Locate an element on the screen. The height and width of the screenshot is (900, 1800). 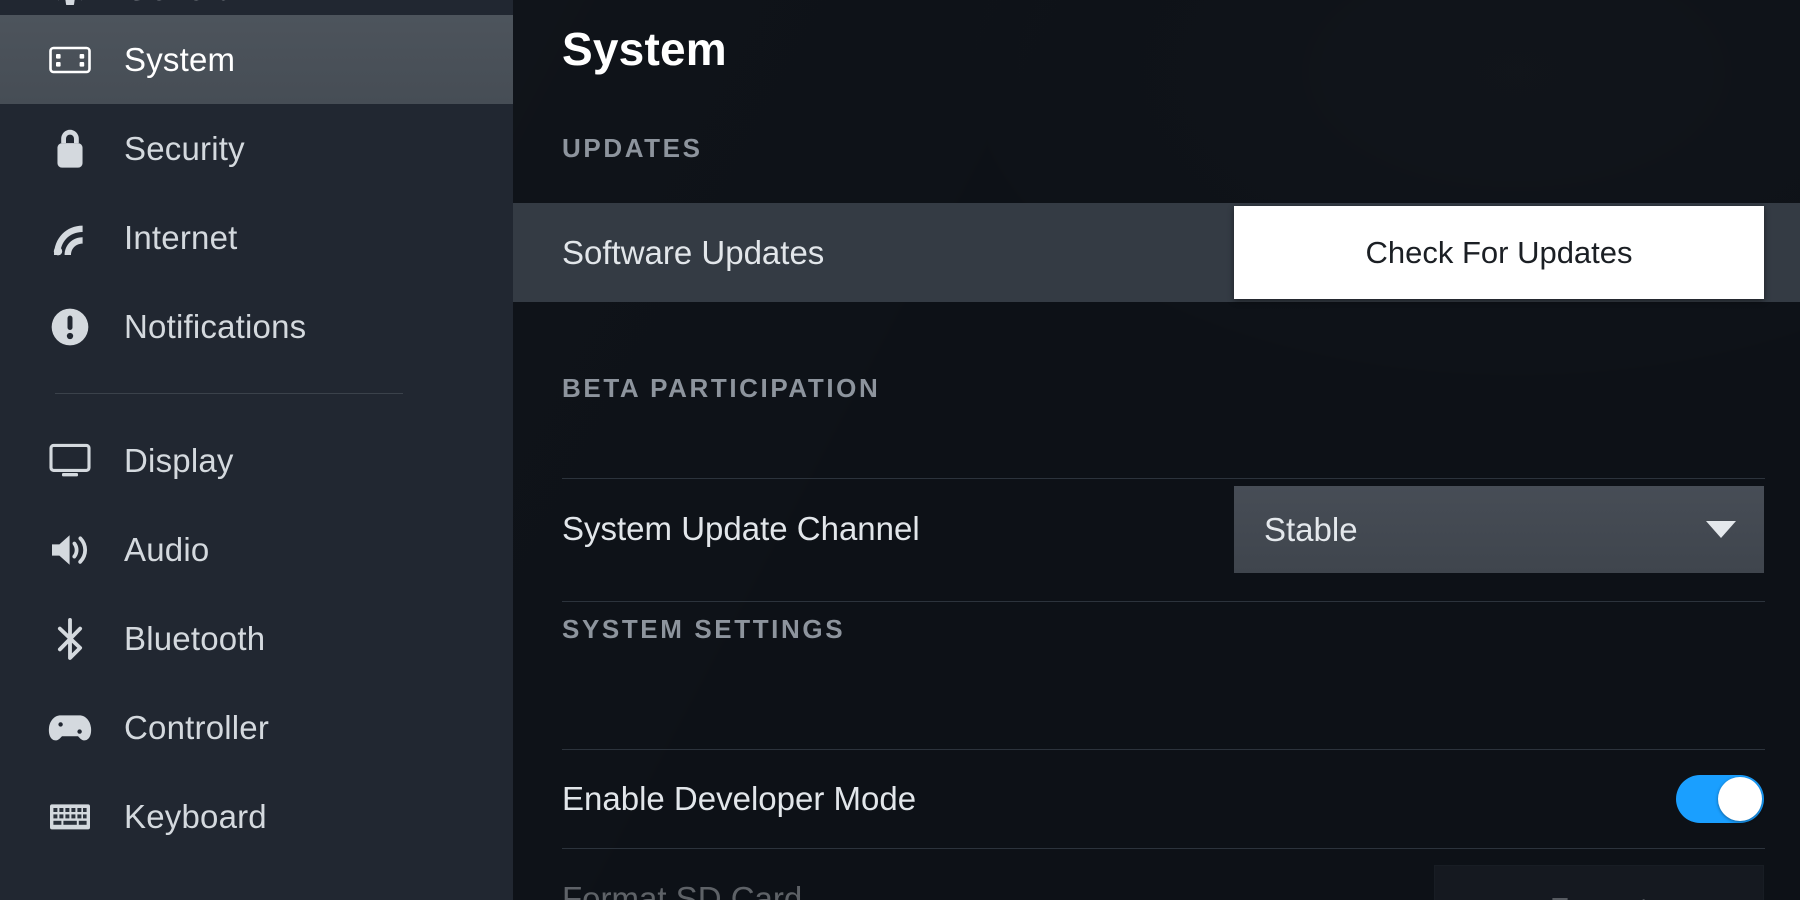
sidebar-item-label-security: Security is located at coordinates (184, 148).